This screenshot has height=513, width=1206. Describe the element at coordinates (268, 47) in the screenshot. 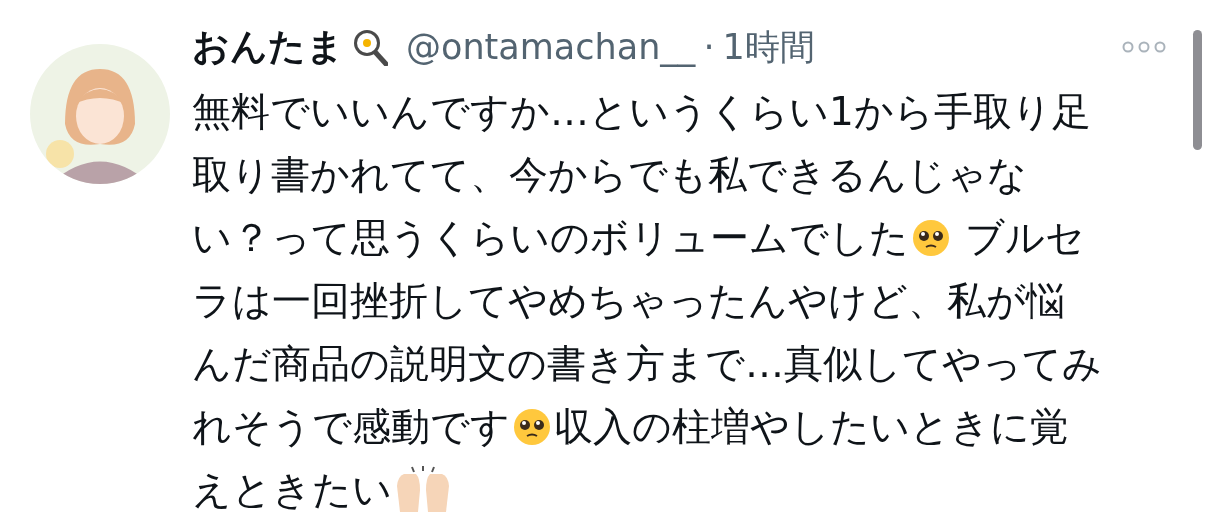

I see `author-name: おんたま` at that location.